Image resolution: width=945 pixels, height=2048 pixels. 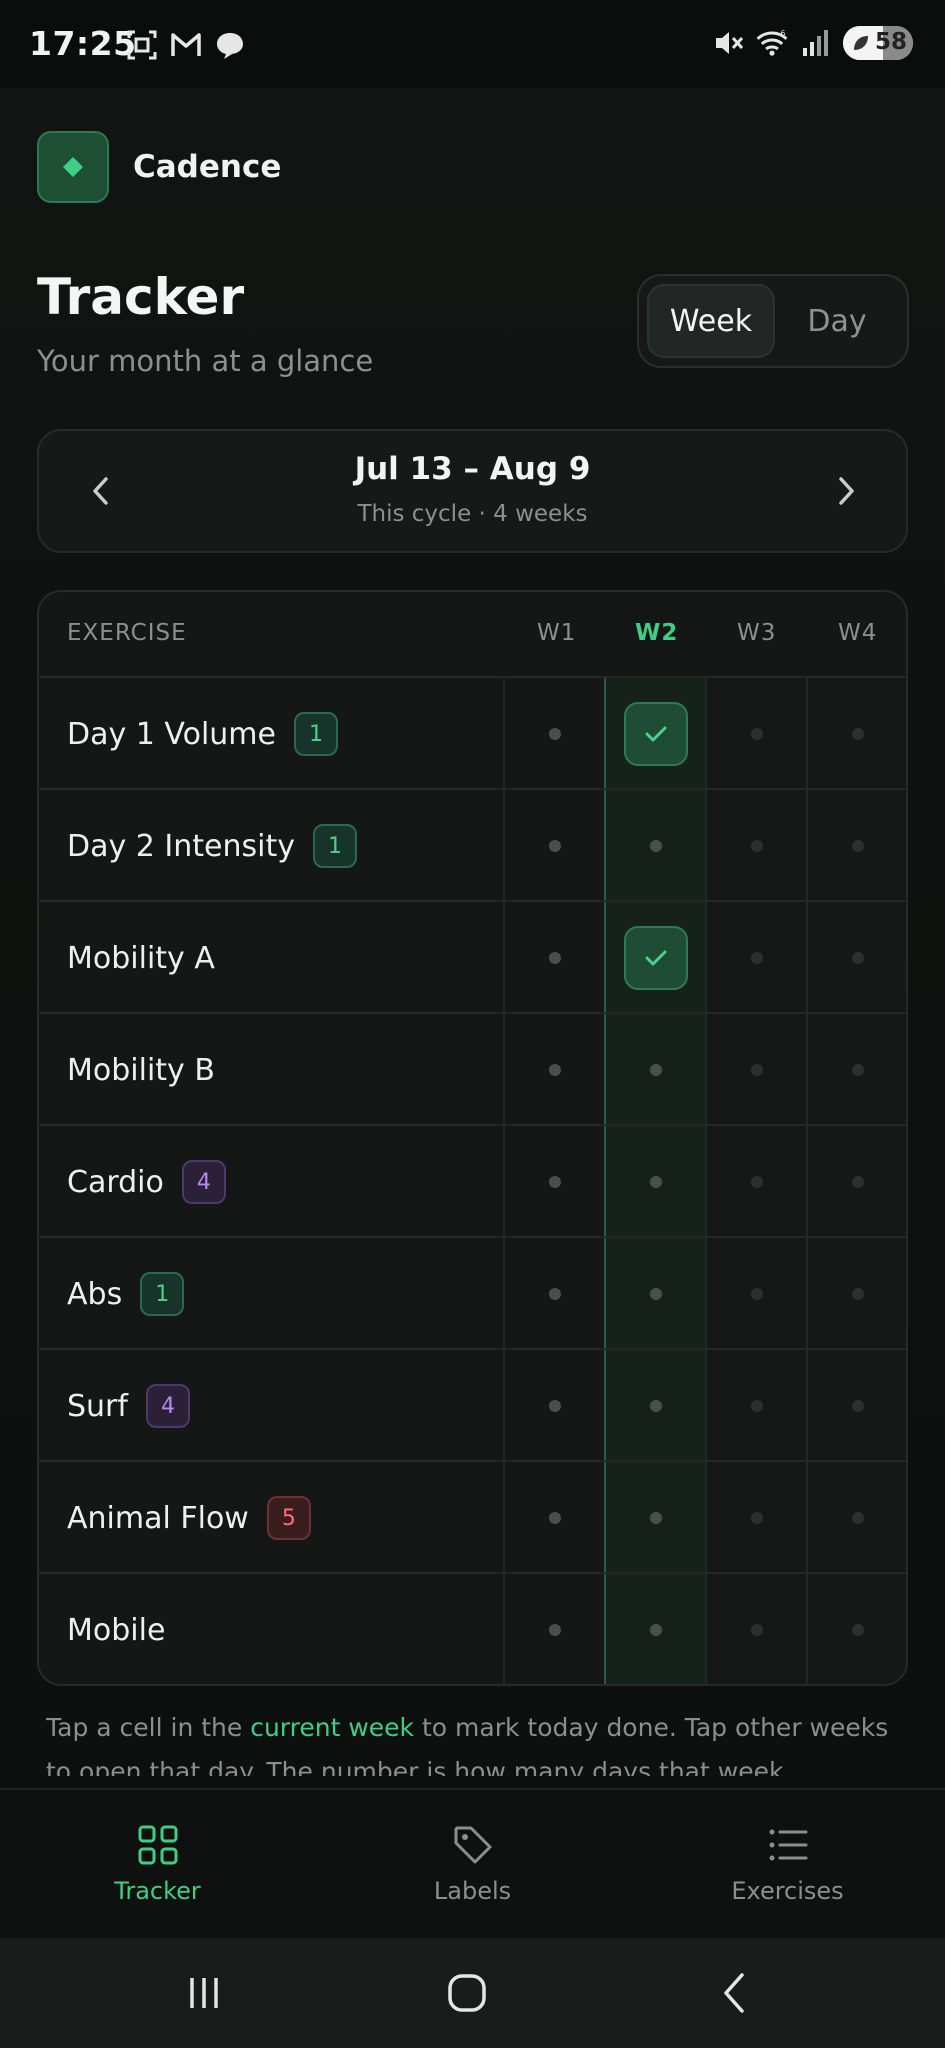 I want to click on exercise-label: Animal Flow 5, so click(x=189, y=1518).